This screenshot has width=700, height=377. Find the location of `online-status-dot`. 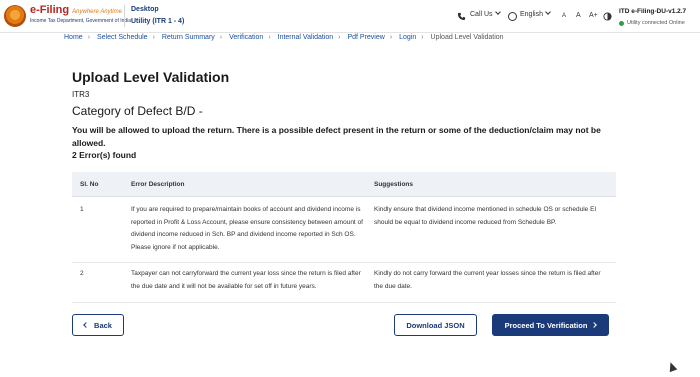

online-status-dot is located at coordinates (621, 23).